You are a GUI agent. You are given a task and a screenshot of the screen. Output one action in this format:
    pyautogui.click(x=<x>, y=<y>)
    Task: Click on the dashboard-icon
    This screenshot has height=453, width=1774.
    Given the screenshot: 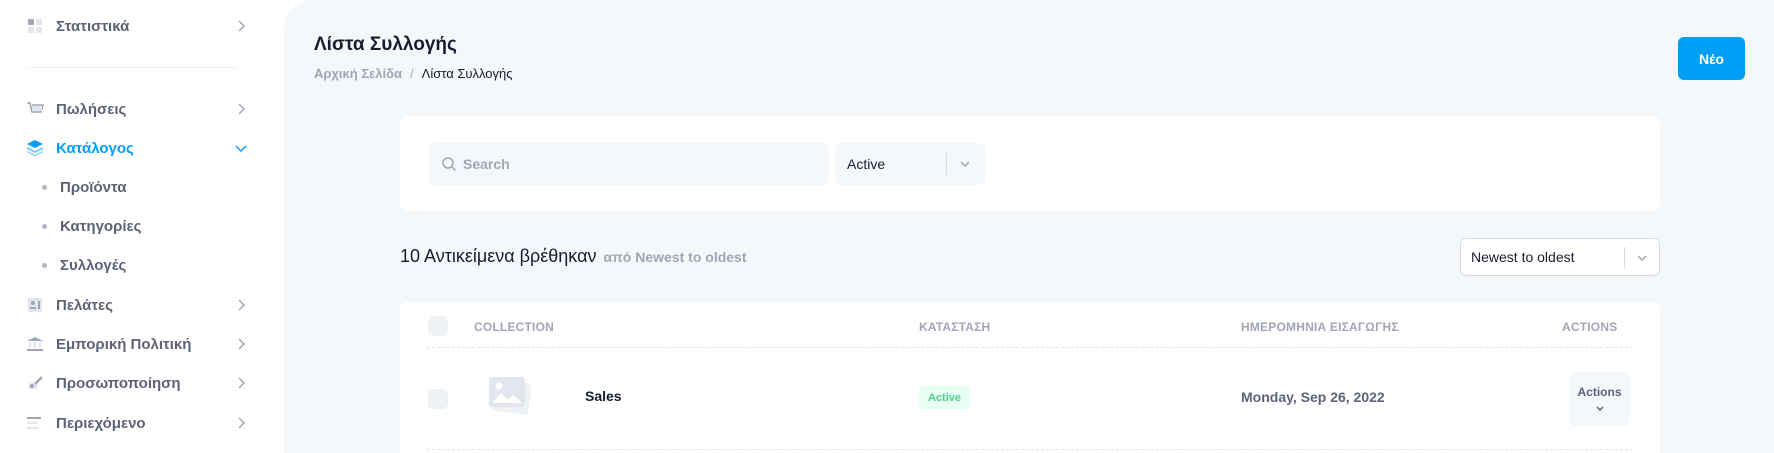 What is the action you would take?
    pyautogui.click(x=35, y=26)
    